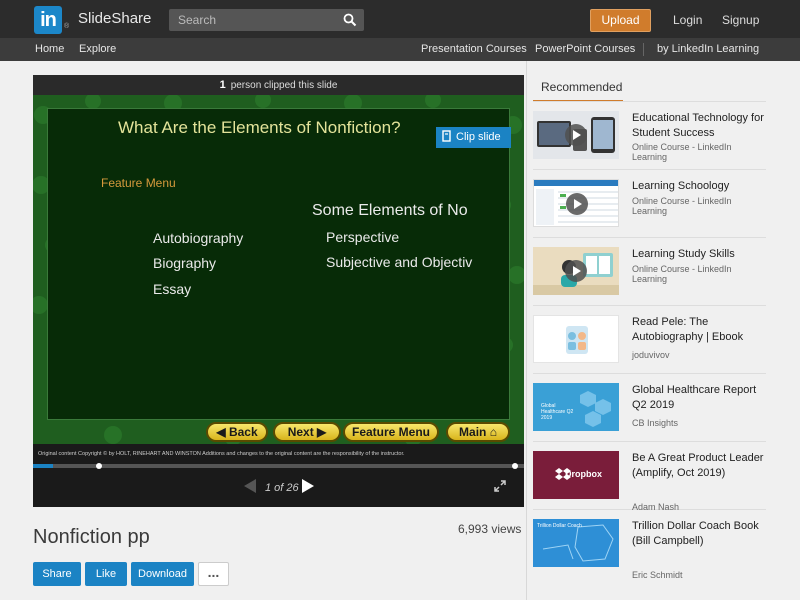  What do you see at coordinates (681, 186) in the screenshot?
I see `recommended-title: Learning Schoology` at bounding box center [681, 186].